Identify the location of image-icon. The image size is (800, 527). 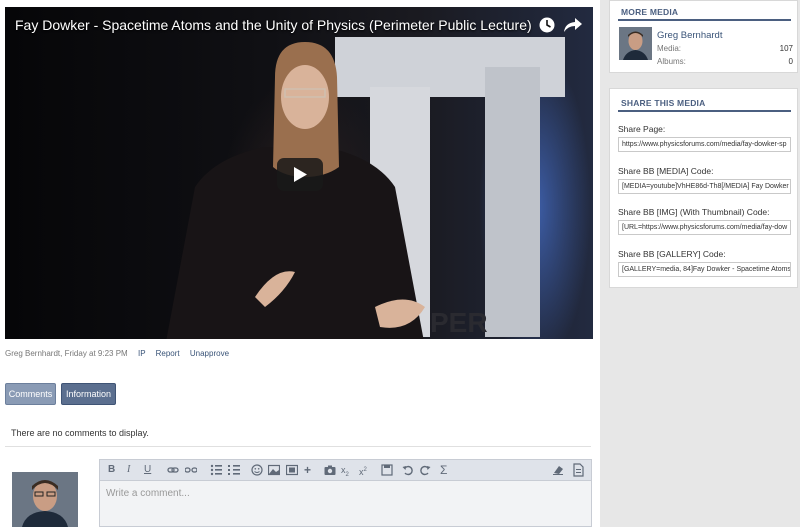
(274, 470).